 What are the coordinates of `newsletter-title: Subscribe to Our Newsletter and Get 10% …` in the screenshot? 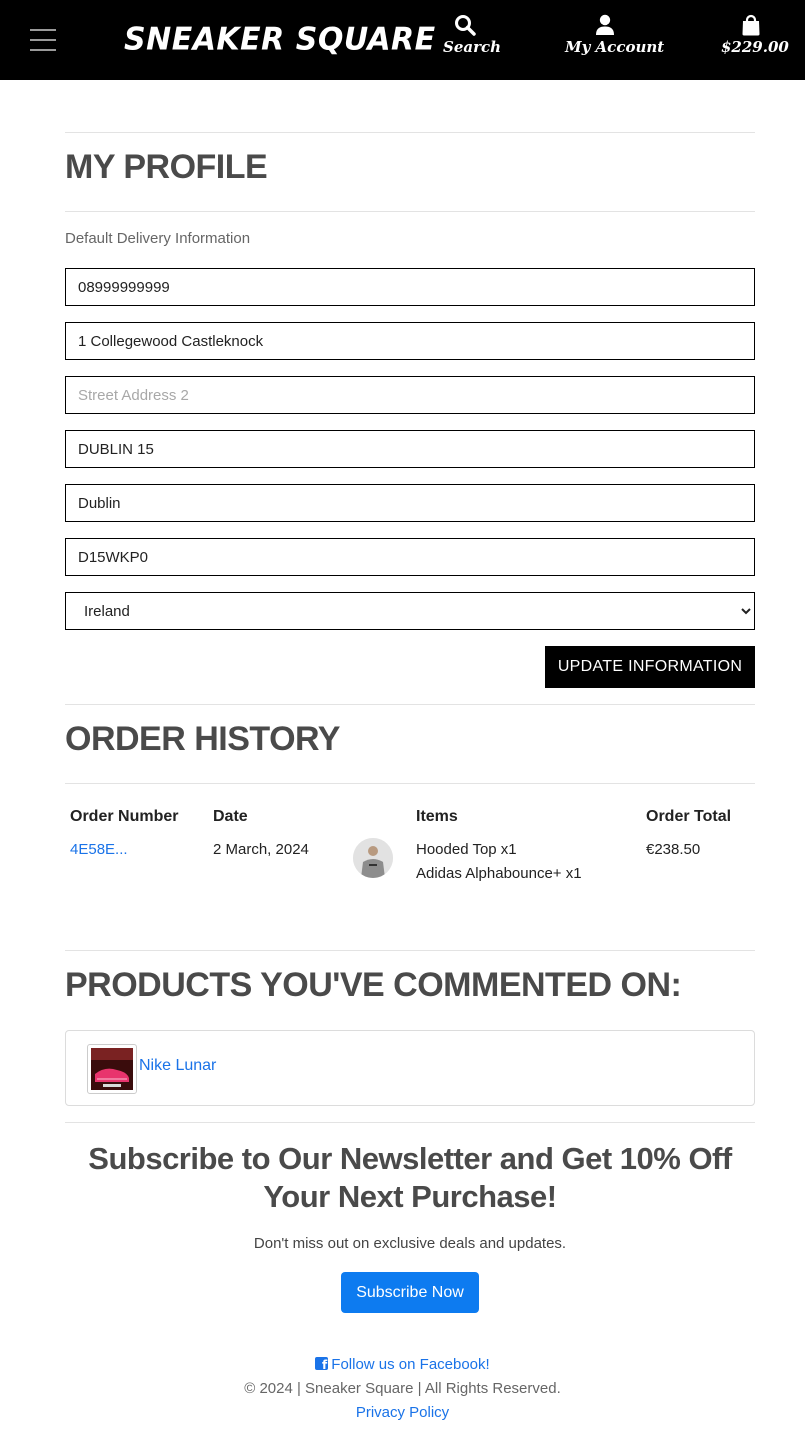 It's located at (410, 1177).